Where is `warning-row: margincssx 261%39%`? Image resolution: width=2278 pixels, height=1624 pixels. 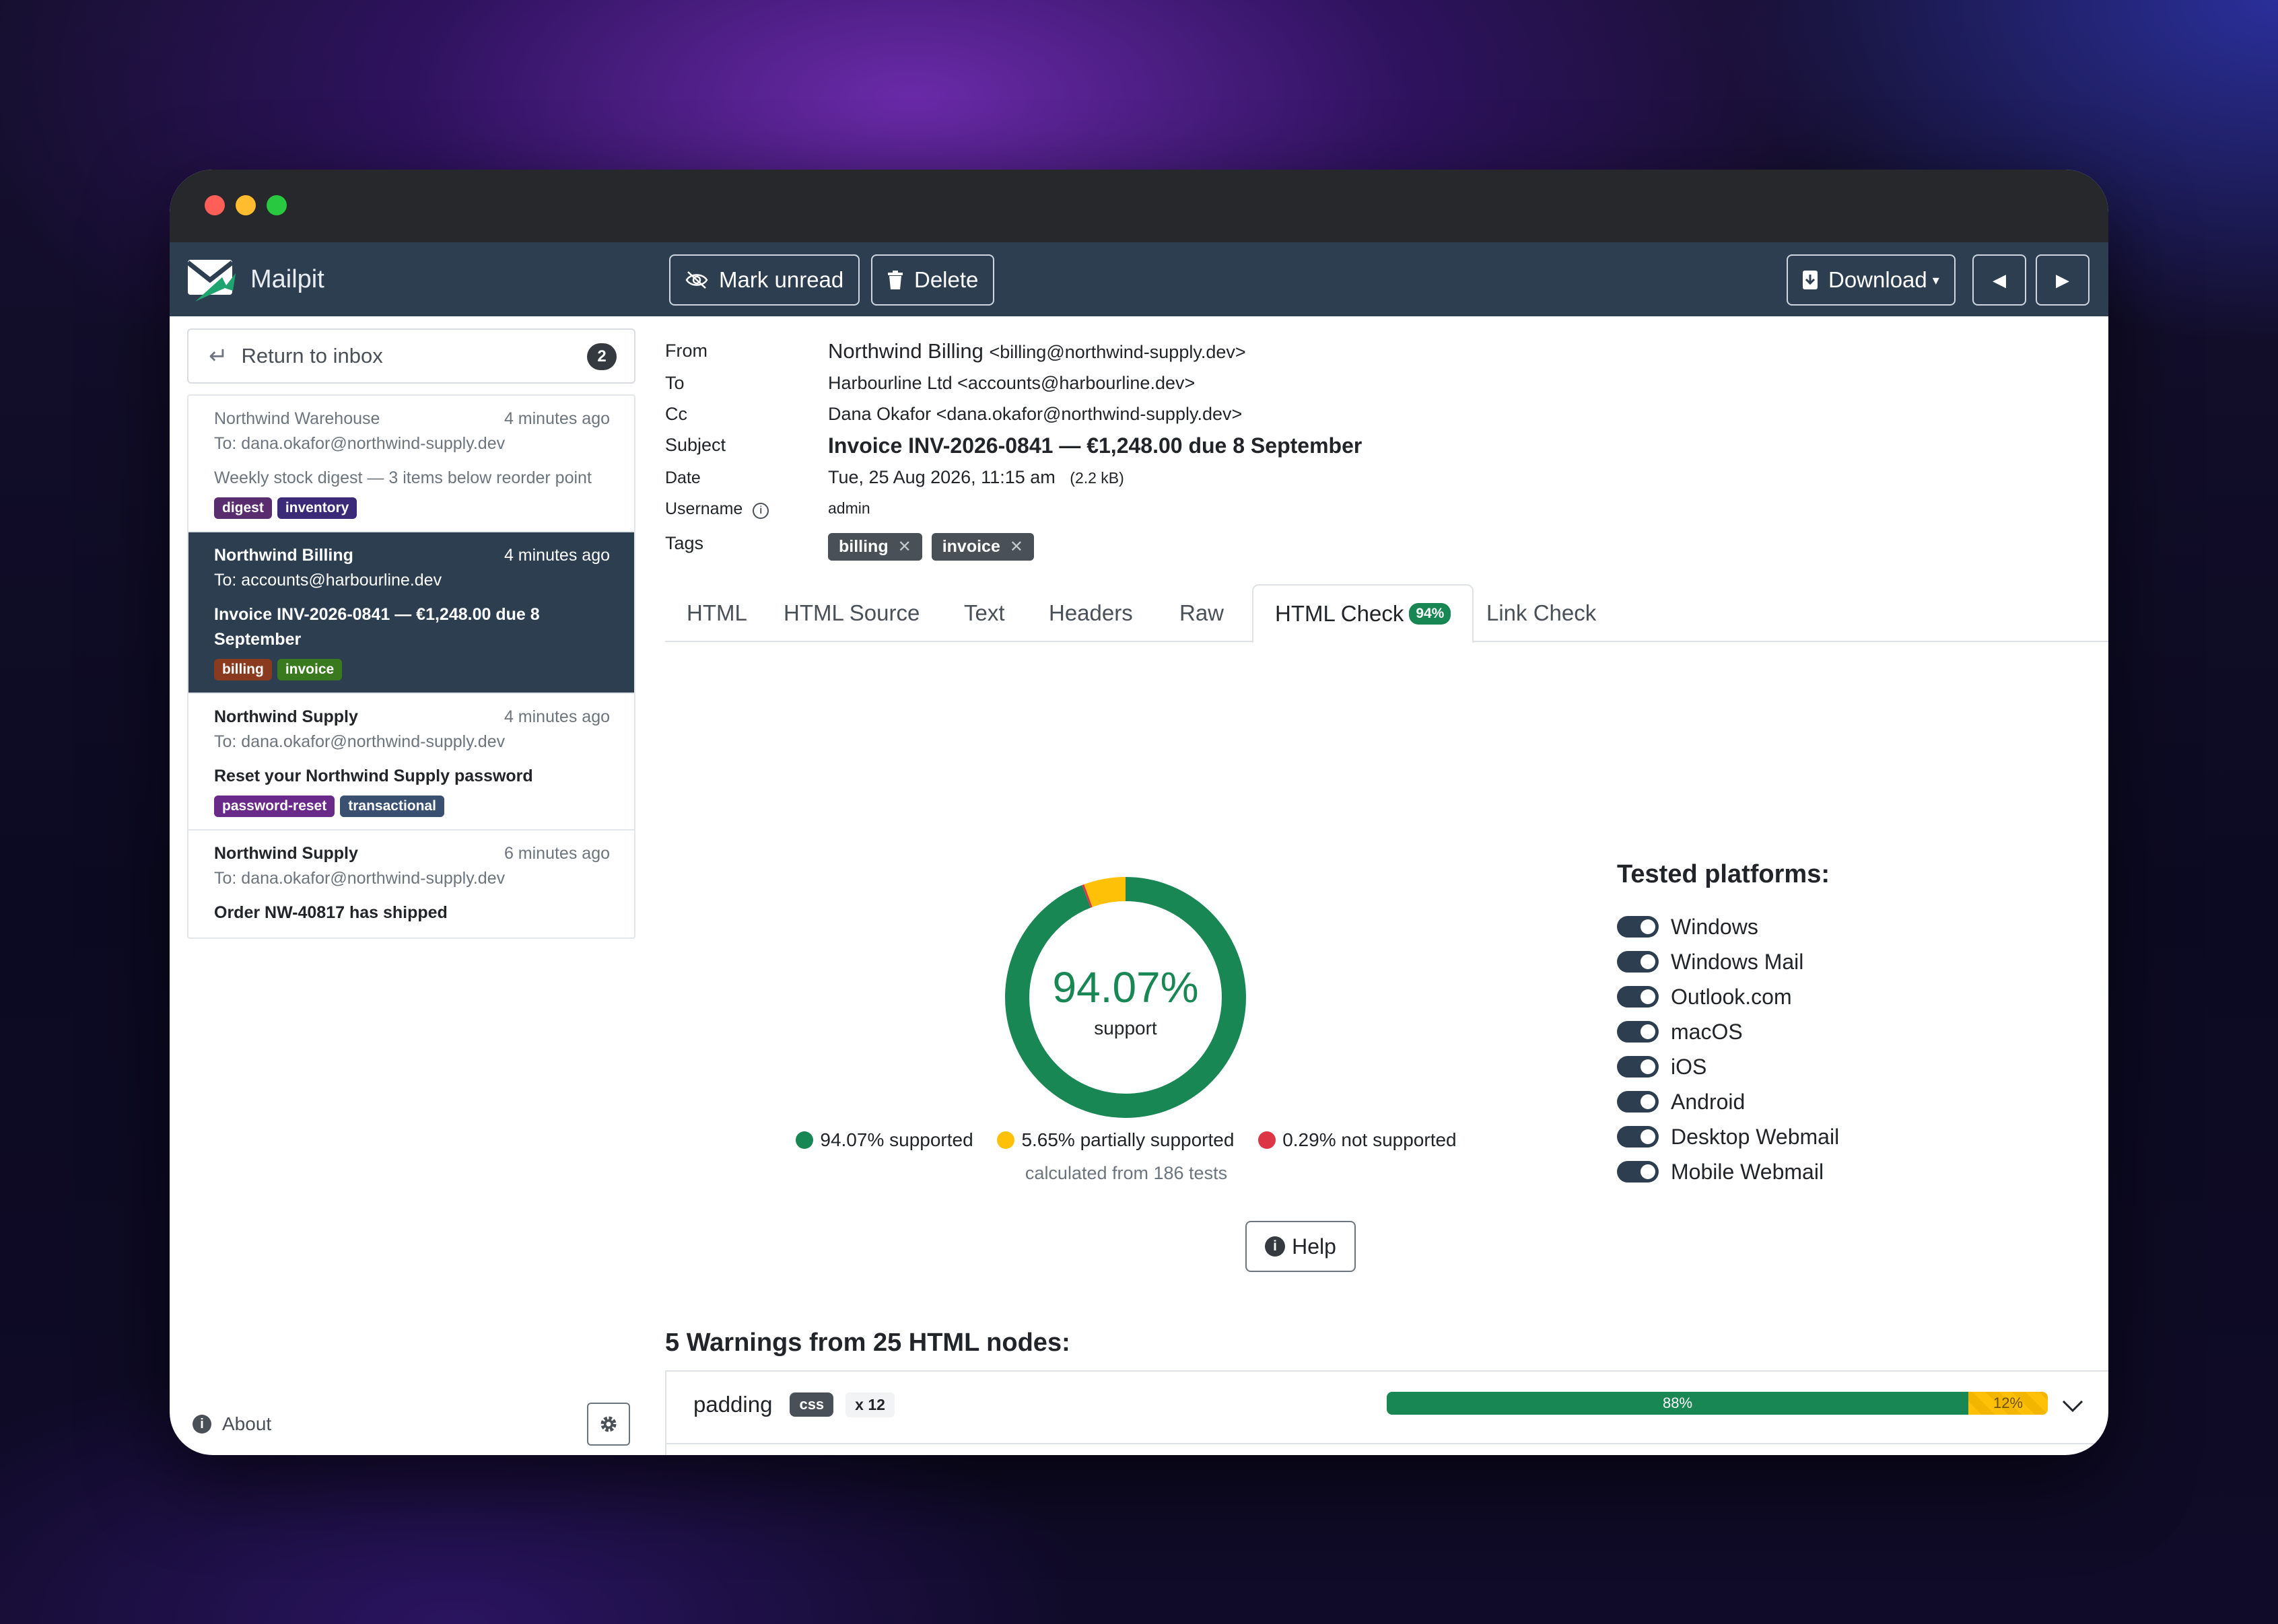
warning-row: margincssx 261%39% is located at coordinates (1386, 1449).